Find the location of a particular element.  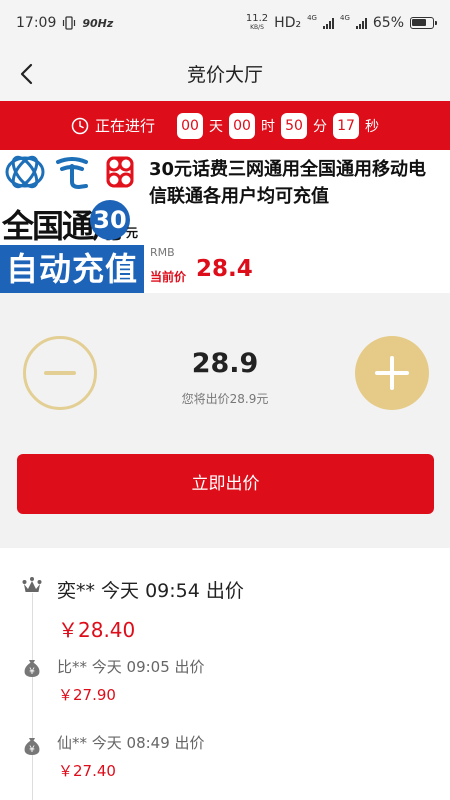

china-telecom-logo is located at coordinates (72, 173).